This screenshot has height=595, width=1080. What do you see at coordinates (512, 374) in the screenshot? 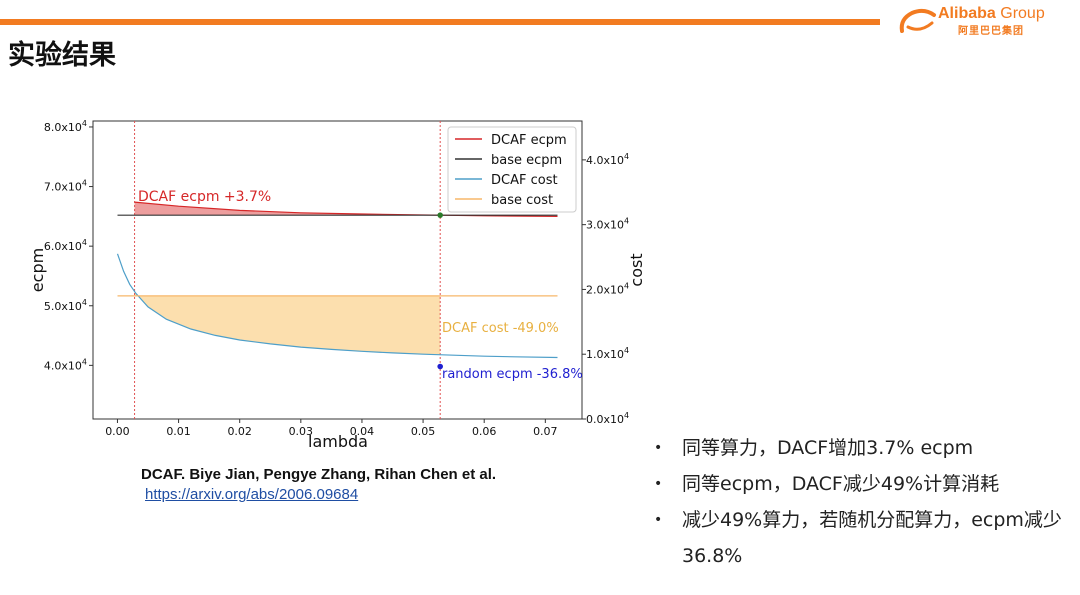
I see `annotation-random-ecpm: random ecpm -36.8%` at bounding box center [512, 374].